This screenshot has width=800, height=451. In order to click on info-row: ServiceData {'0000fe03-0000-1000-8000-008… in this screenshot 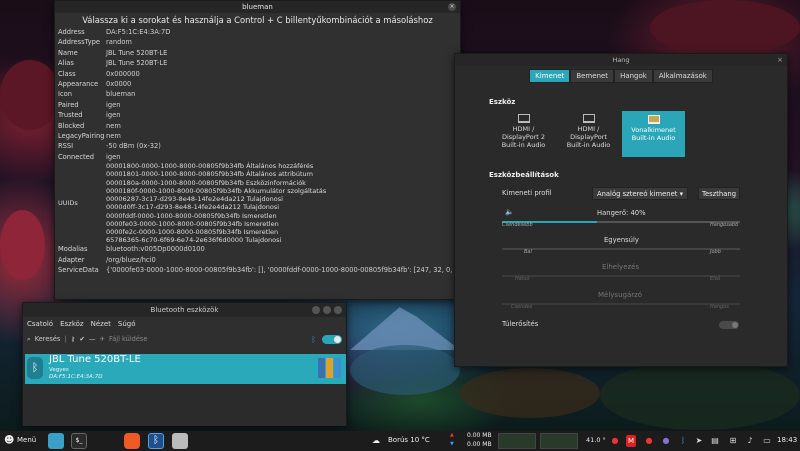, I will do `click(266, 270)`.